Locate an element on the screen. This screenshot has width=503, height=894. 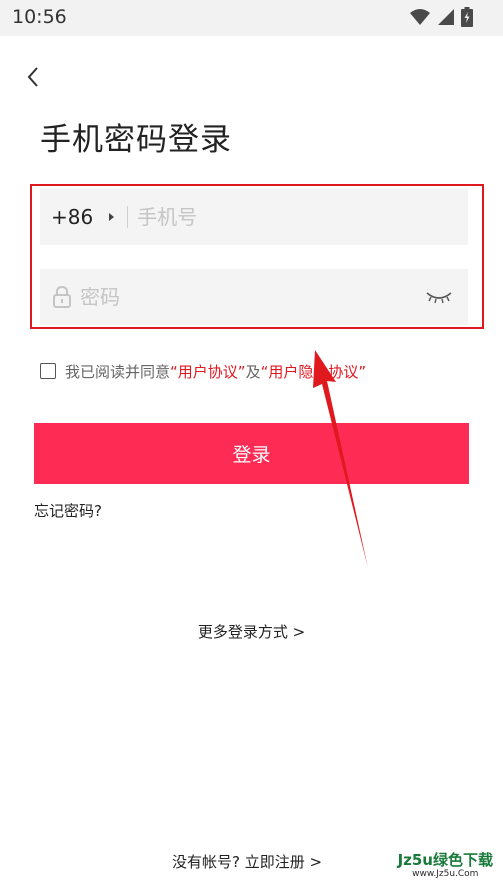
agreement-checkbox is located at coordinates (48, 371).